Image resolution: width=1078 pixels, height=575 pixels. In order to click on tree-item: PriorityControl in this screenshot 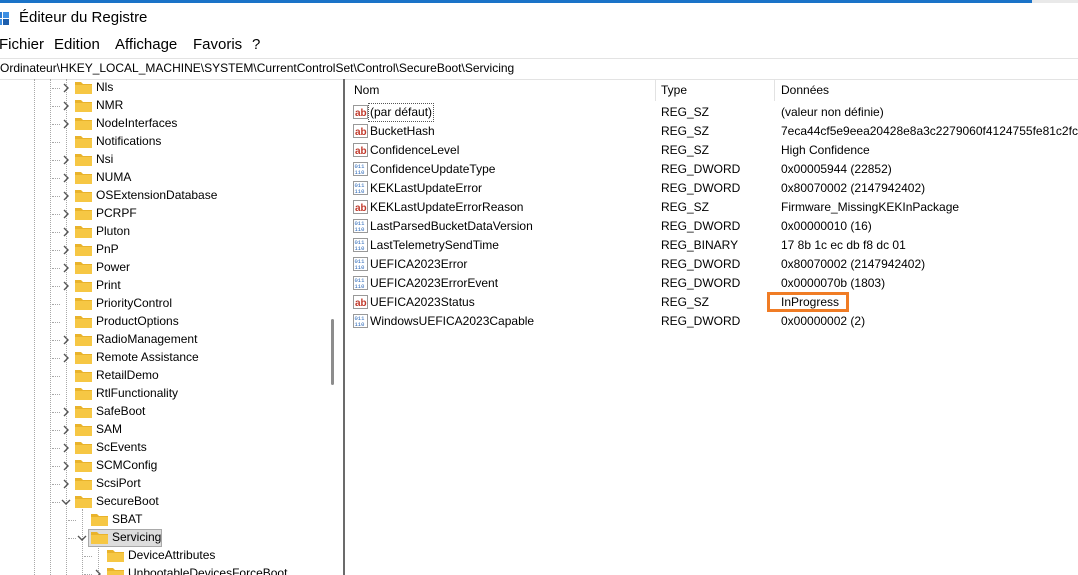, I will do `click(163, 304)`.